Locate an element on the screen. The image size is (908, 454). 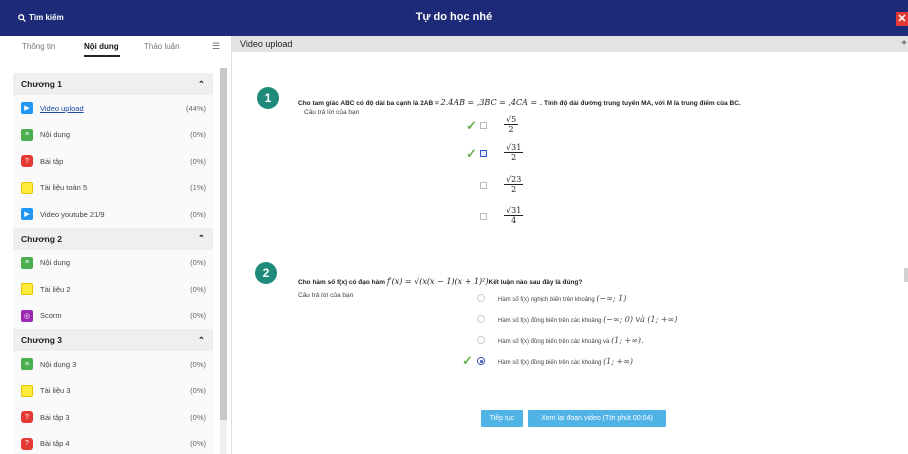
chapter-title: Chương 1 is located at coordinates (42, 84).